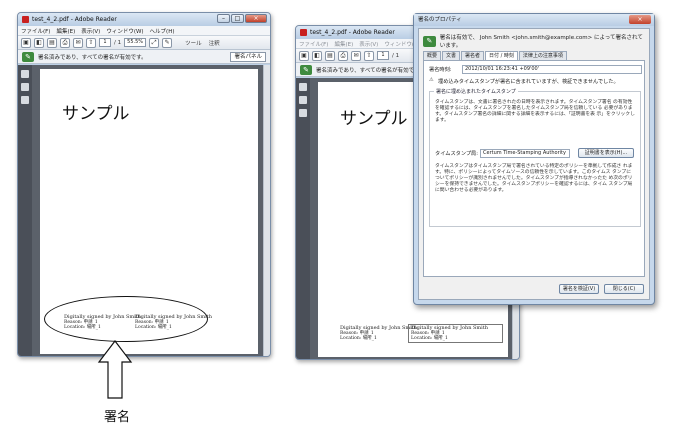 This screenshot has height=439, width=679. I want to click on tsa-field: Certum Time-Stamping Authority, so click(525, 153).